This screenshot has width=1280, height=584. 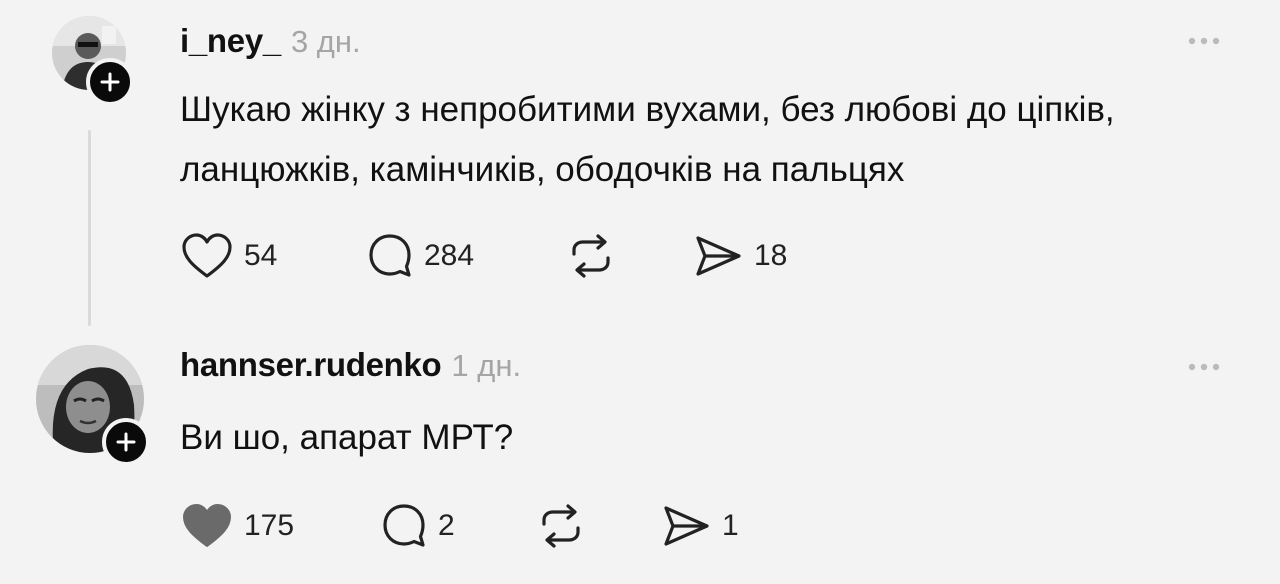 I want to click on username: i_ney_, so click(x=230, y=41).